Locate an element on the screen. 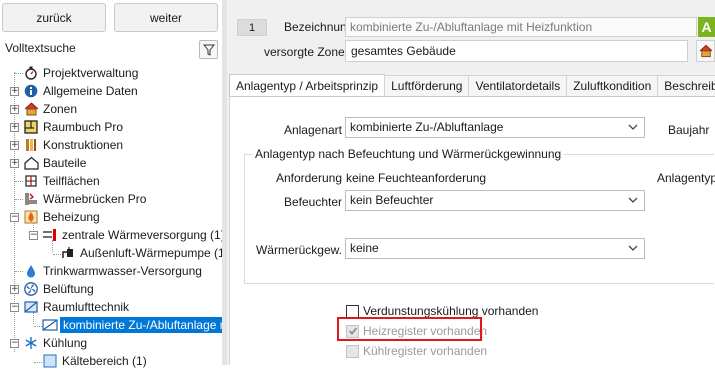 Image resolution: width=715 pixels, height=370 pixels. status-badge: A is located at coordinates (706, 27).